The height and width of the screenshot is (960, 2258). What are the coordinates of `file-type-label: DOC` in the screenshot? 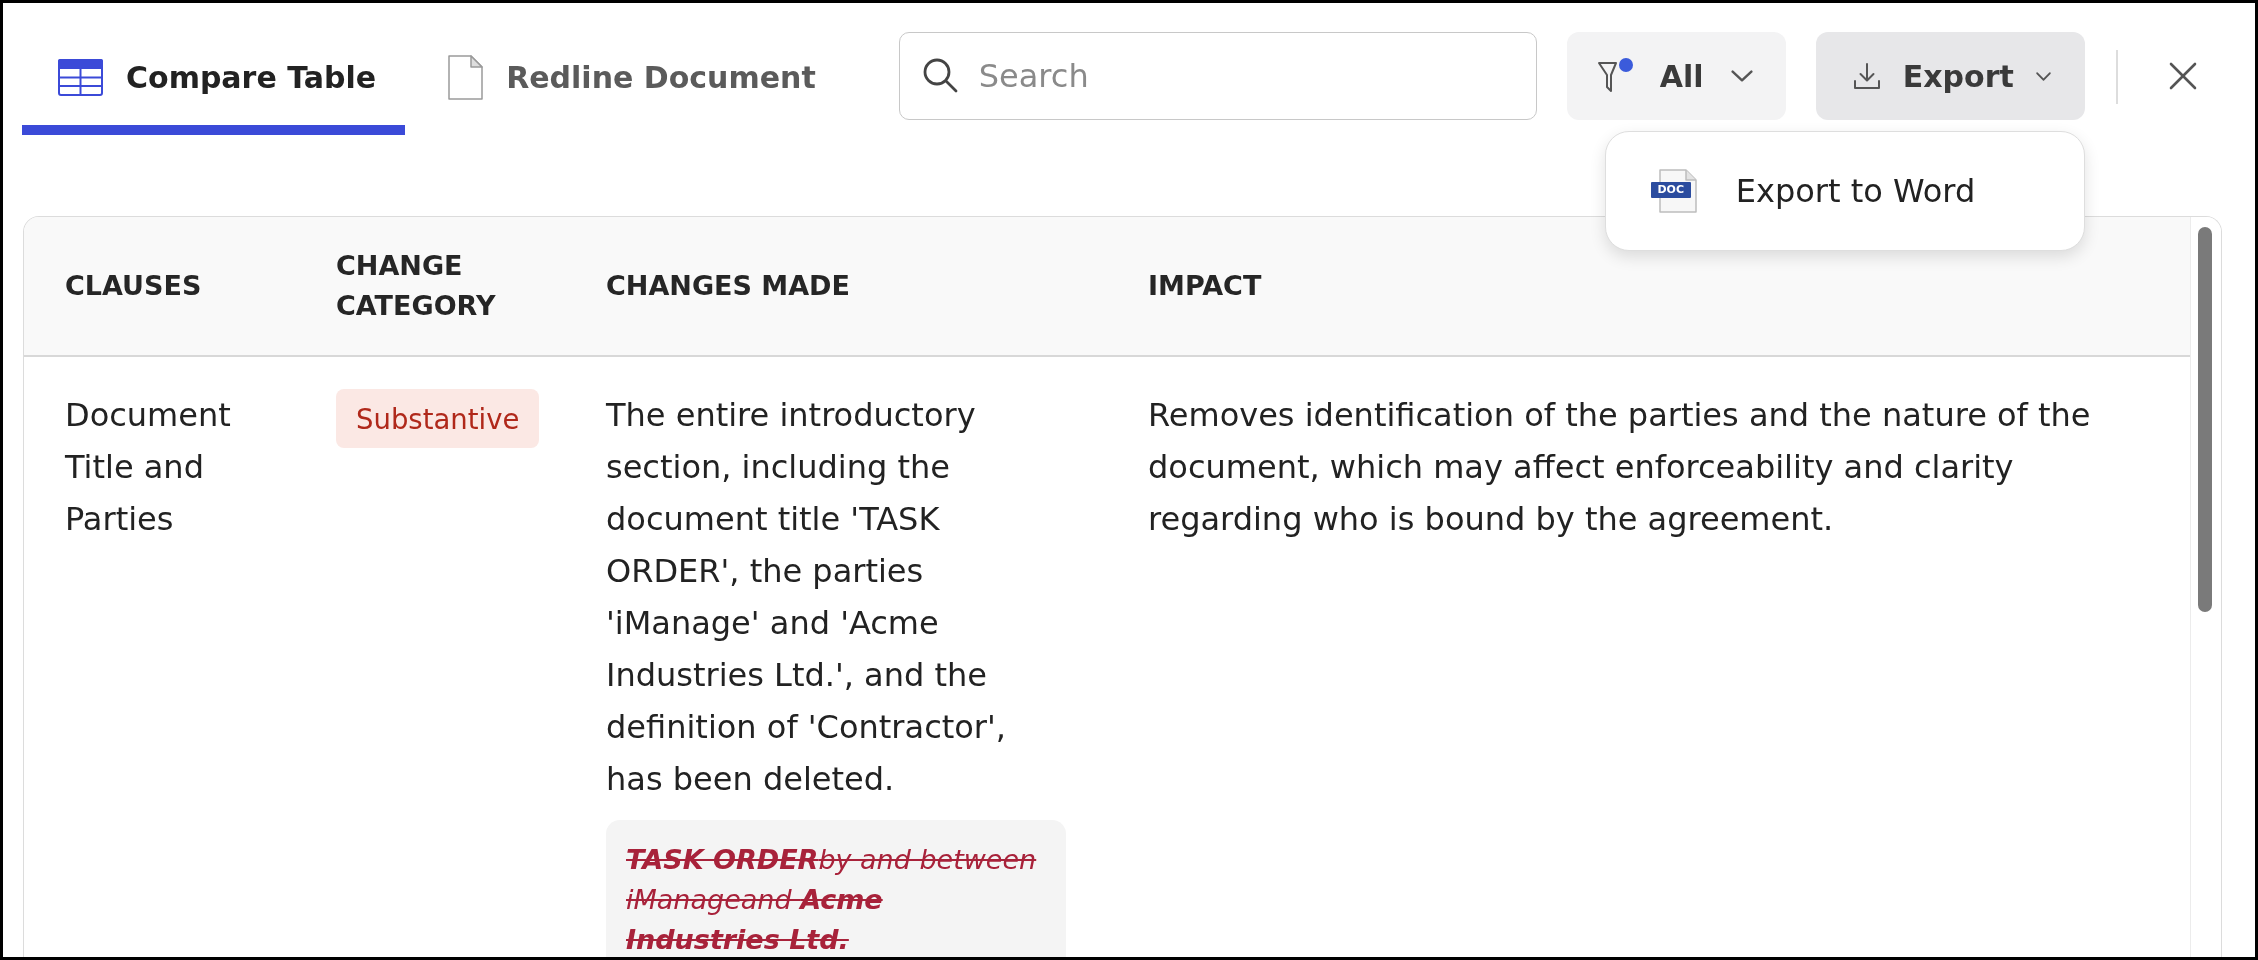 It's located at (1670, 190).